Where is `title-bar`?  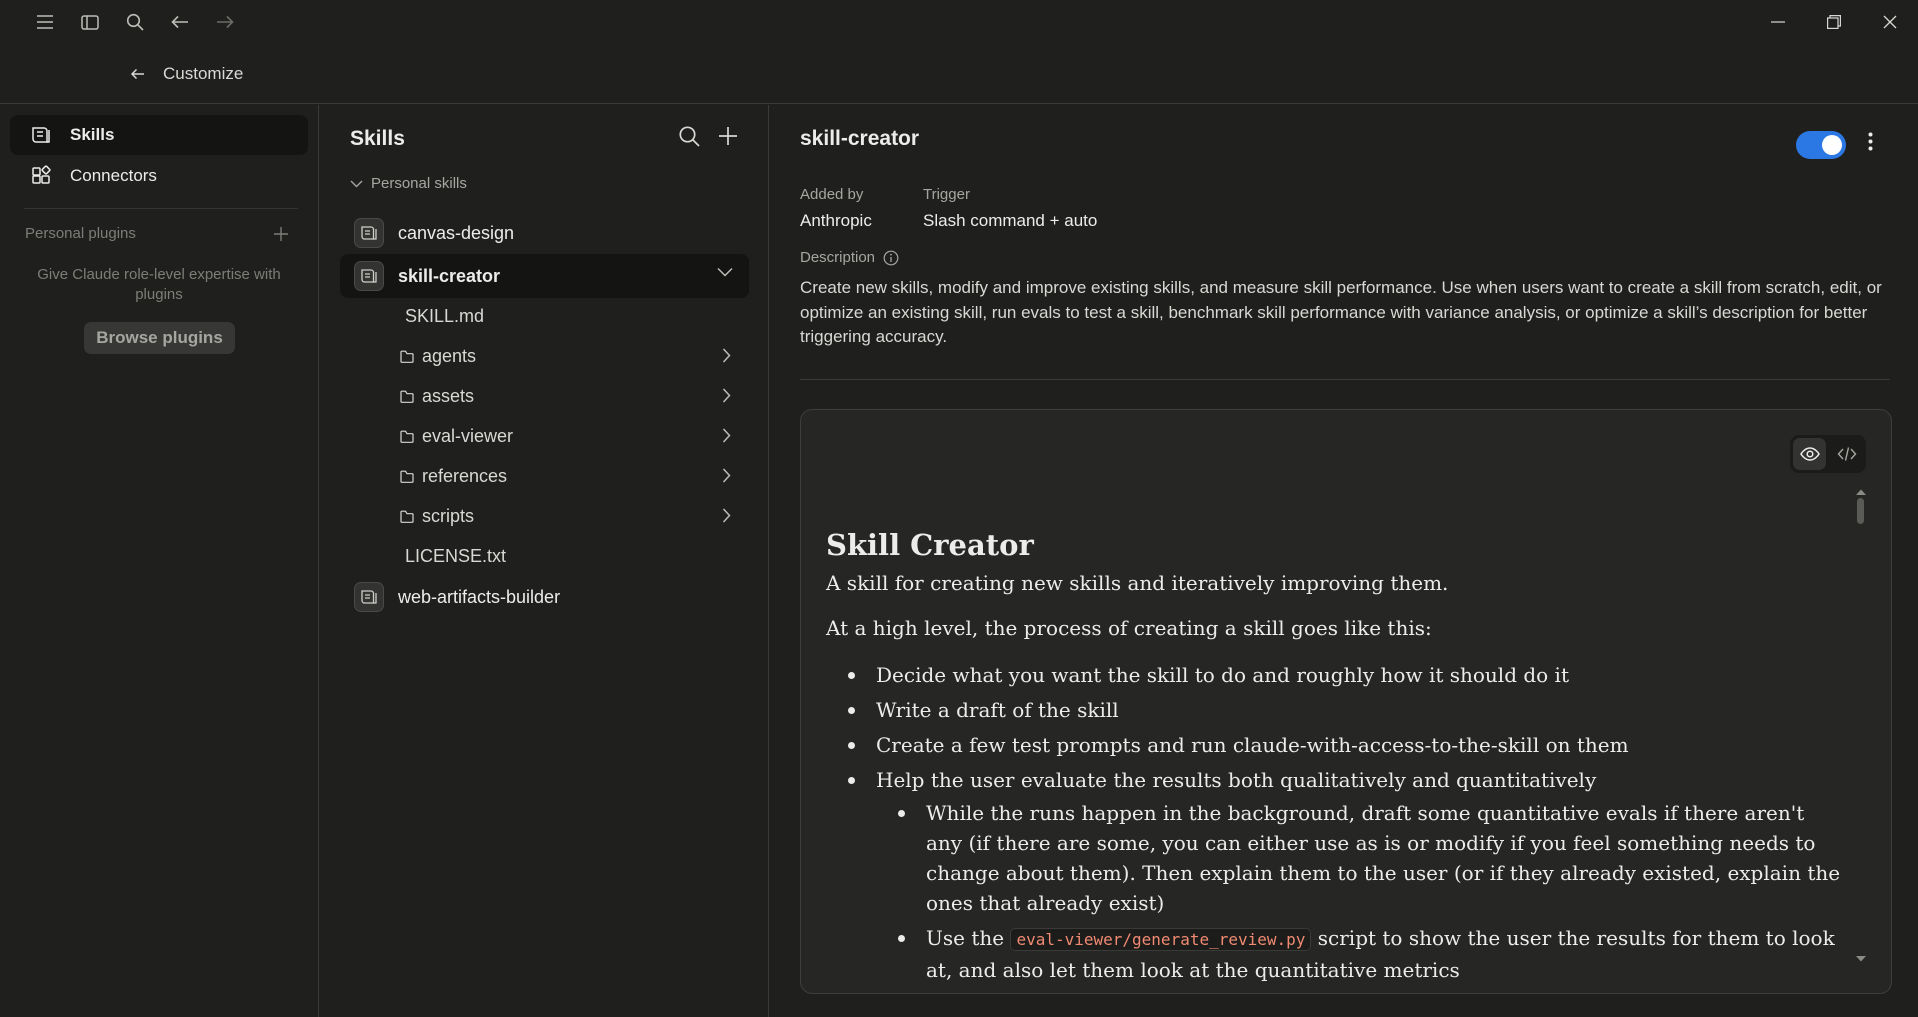 title-bar is located at coordinates (959, 22).